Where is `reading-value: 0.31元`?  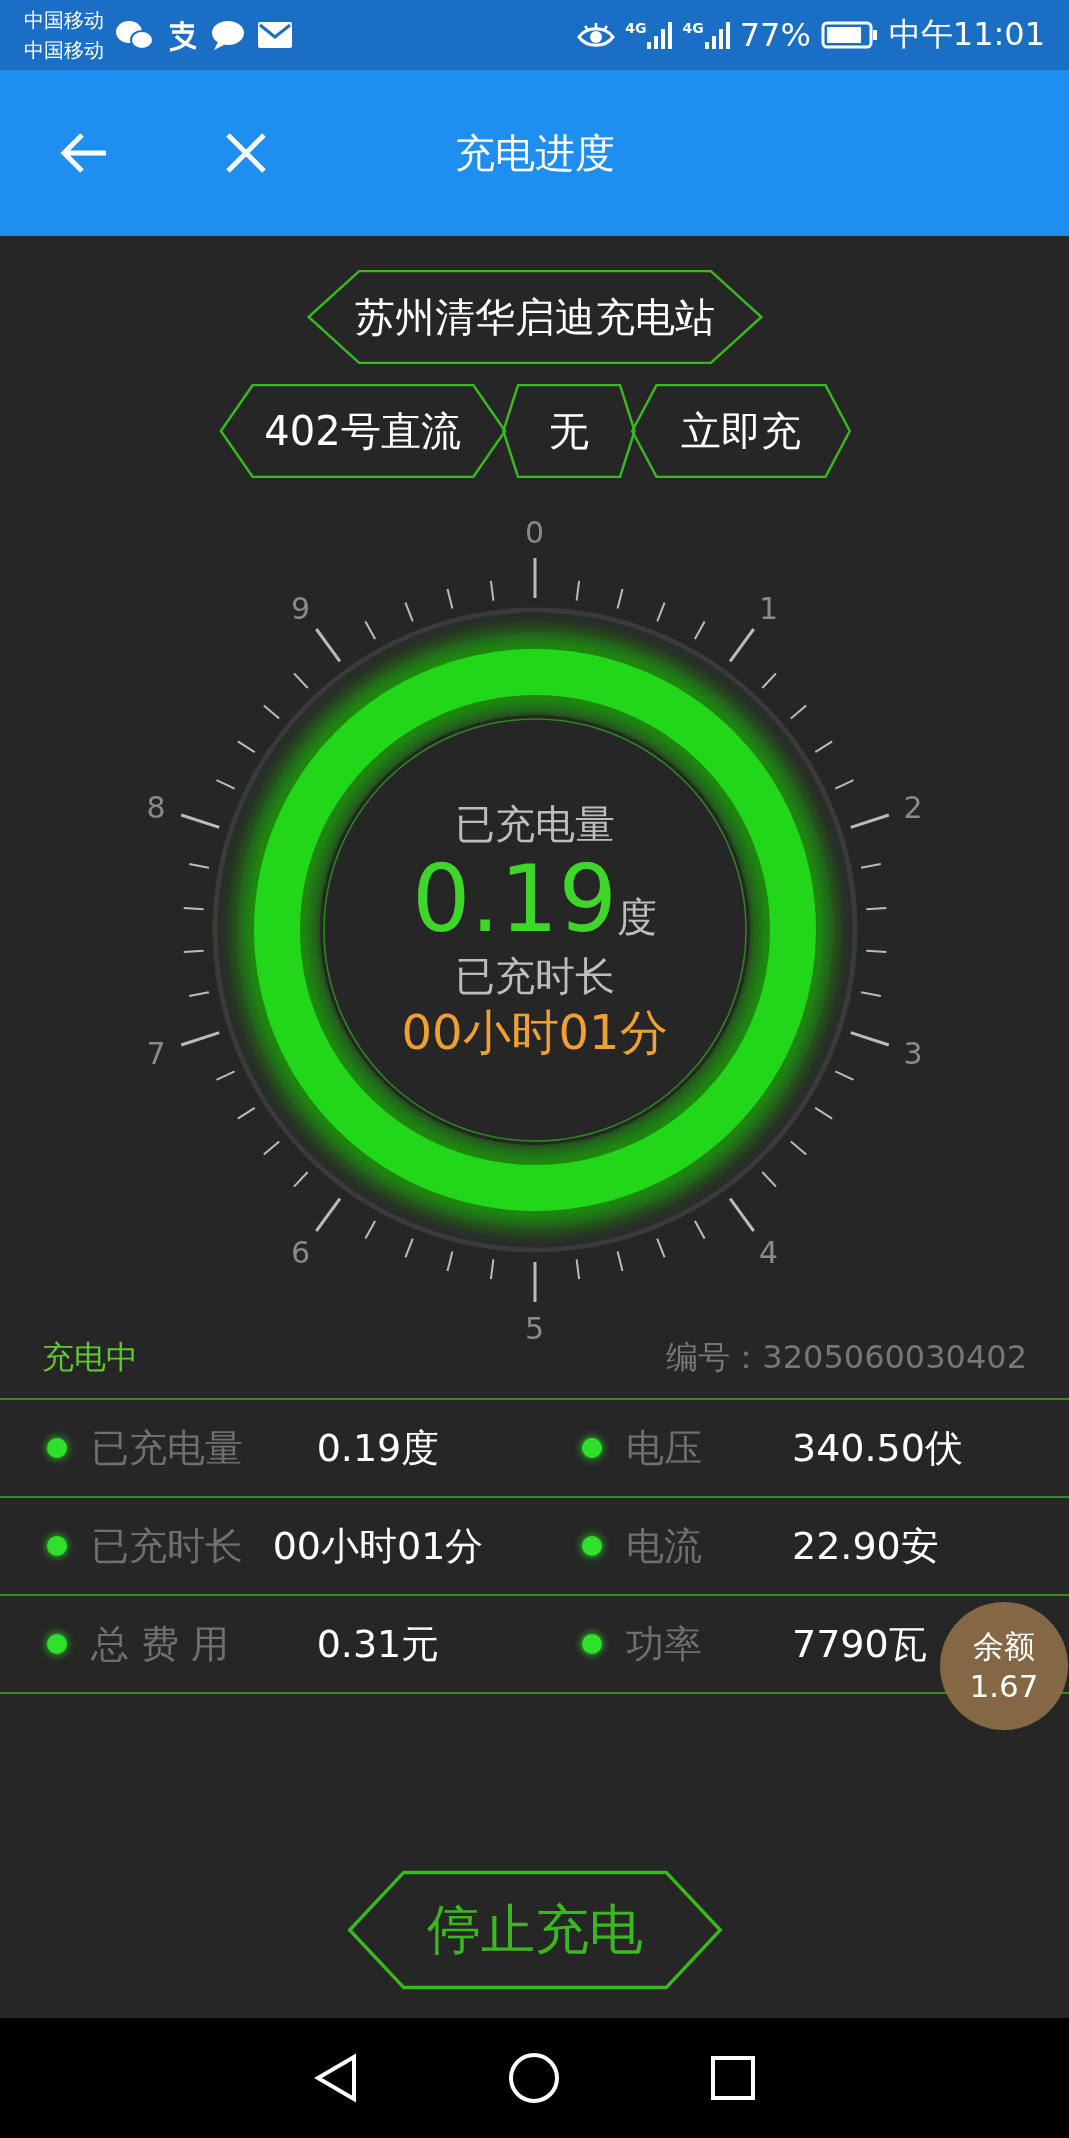
reading-value: 0.31元 is located at coordinates (378, 1644).